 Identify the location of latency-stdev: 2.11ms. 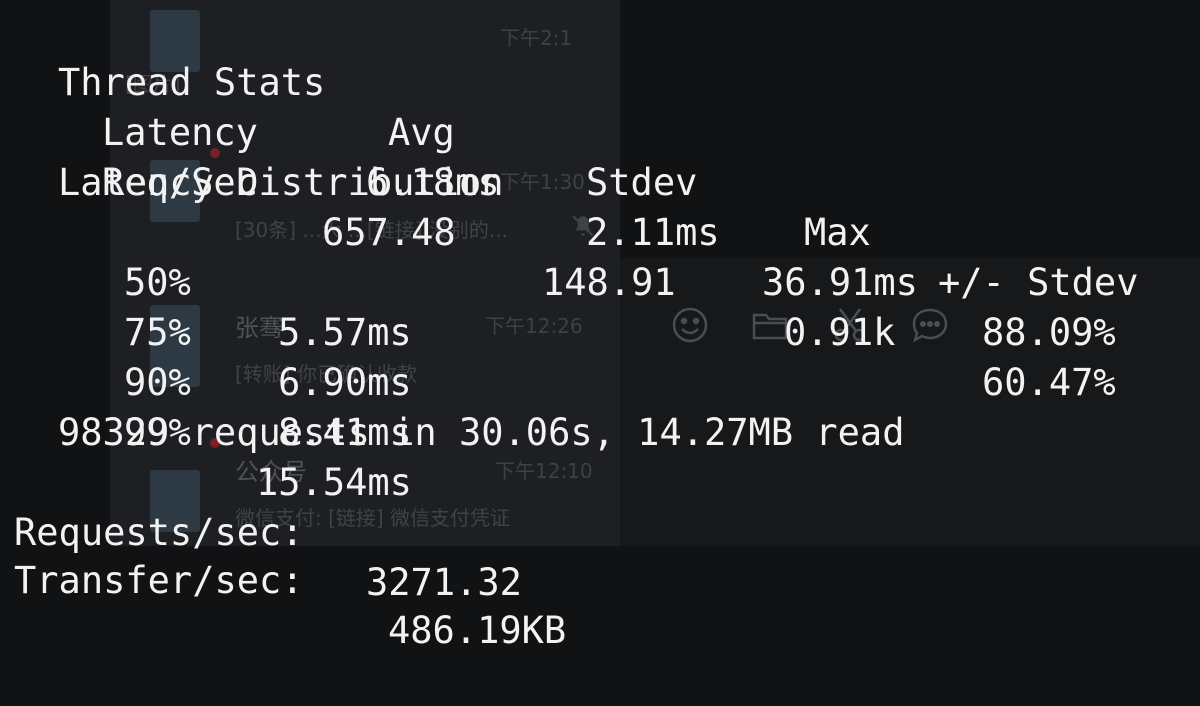
(653, 232).